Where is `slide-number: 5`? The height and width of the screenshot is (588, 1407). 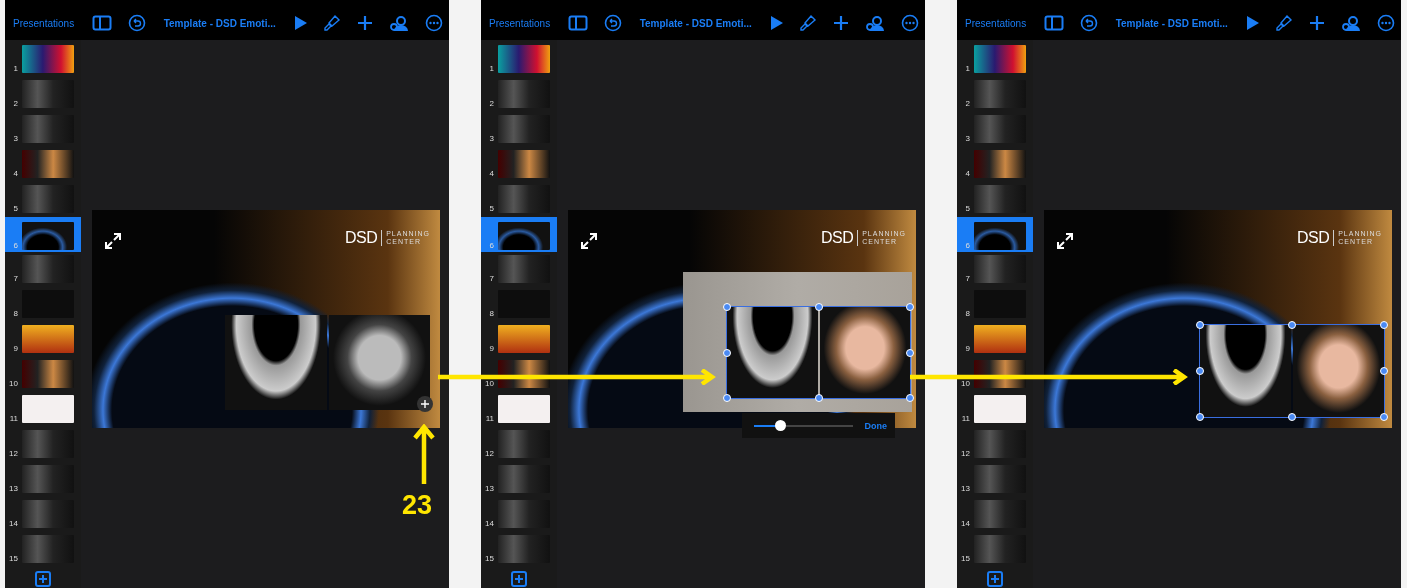 slide-number: 5 is located at coordinates (967, 209).